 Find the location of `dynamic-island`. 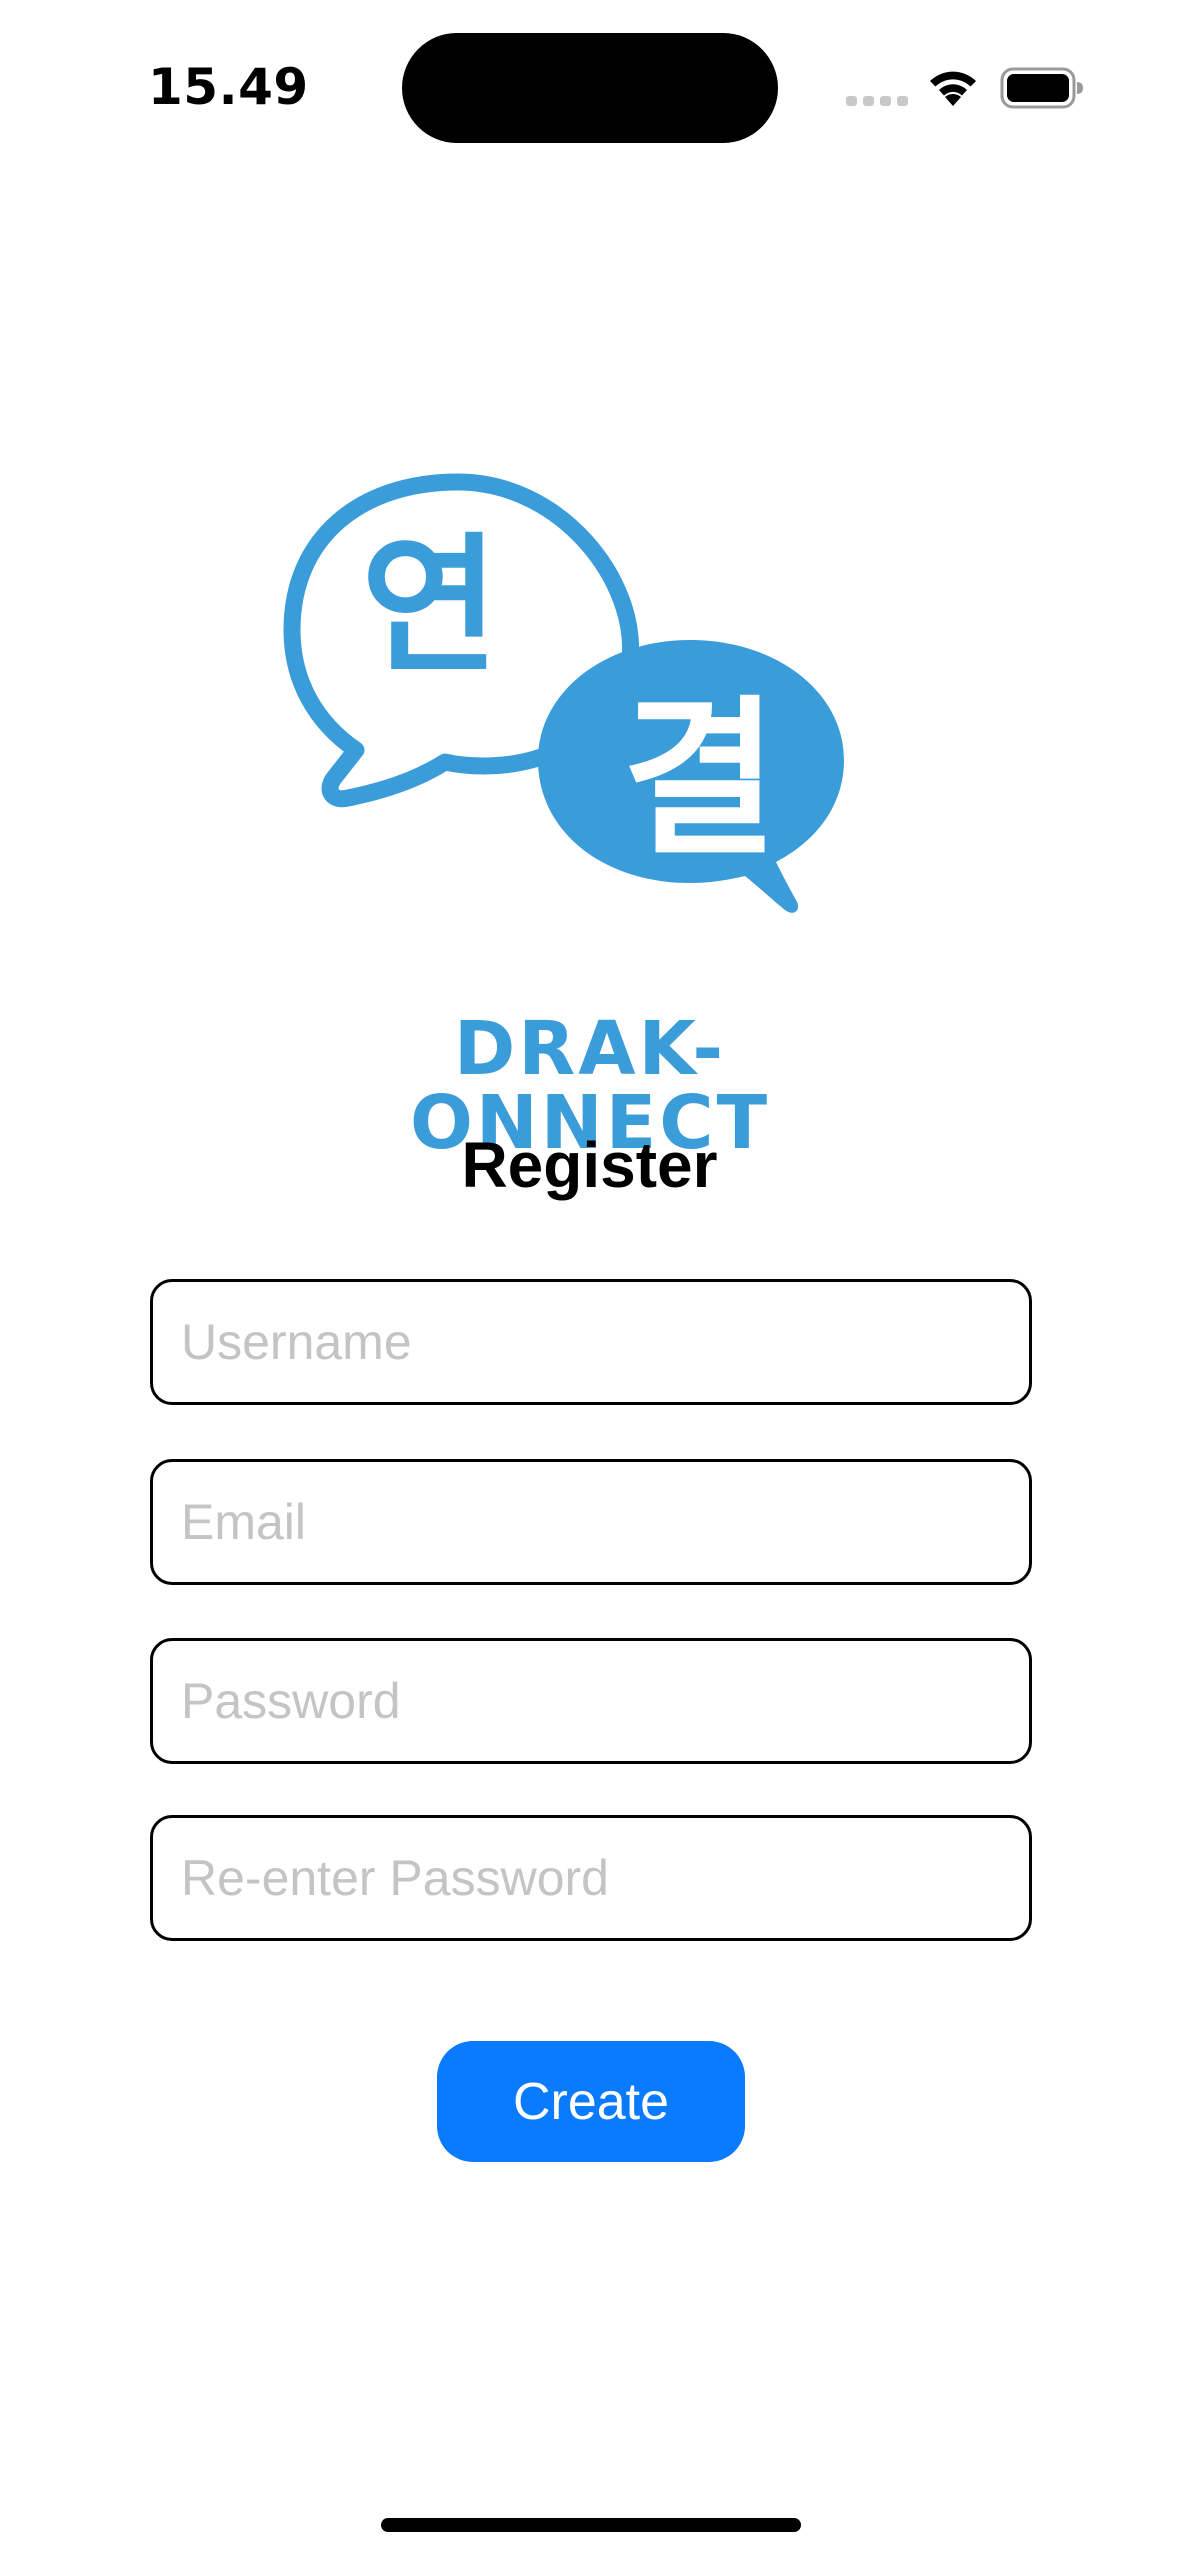

dynamic-island is located at coordinates (590, 88).